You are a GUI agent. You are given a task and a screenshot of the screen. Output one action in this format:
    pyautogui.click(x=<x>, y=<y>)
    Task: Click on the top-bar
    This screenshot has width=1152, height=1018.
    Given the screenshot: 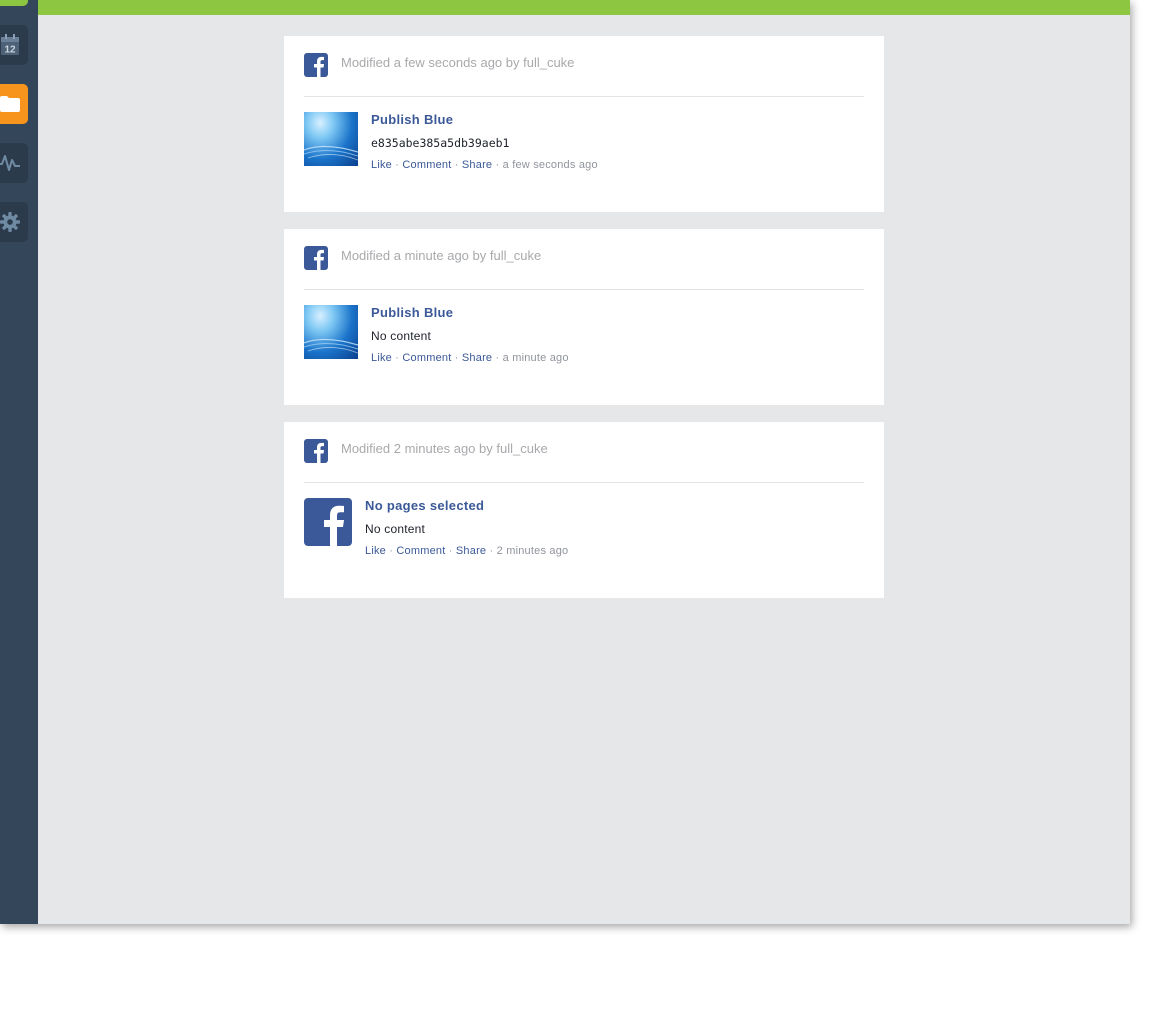 What is the action you would take?
    pyautogui.click(x=584, y=7)
    